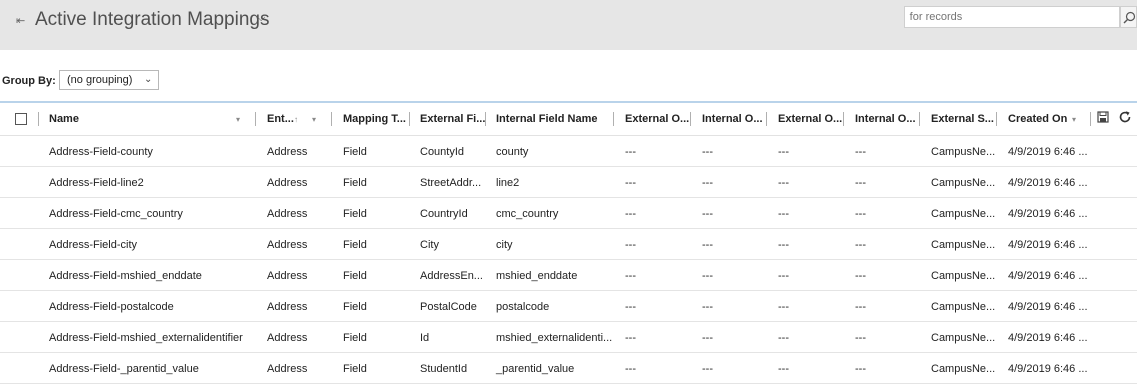 The image size is (1137, 384). Describe the element at coordinates (1103, 119) in the screenshot. I see `save-icon` at that location.